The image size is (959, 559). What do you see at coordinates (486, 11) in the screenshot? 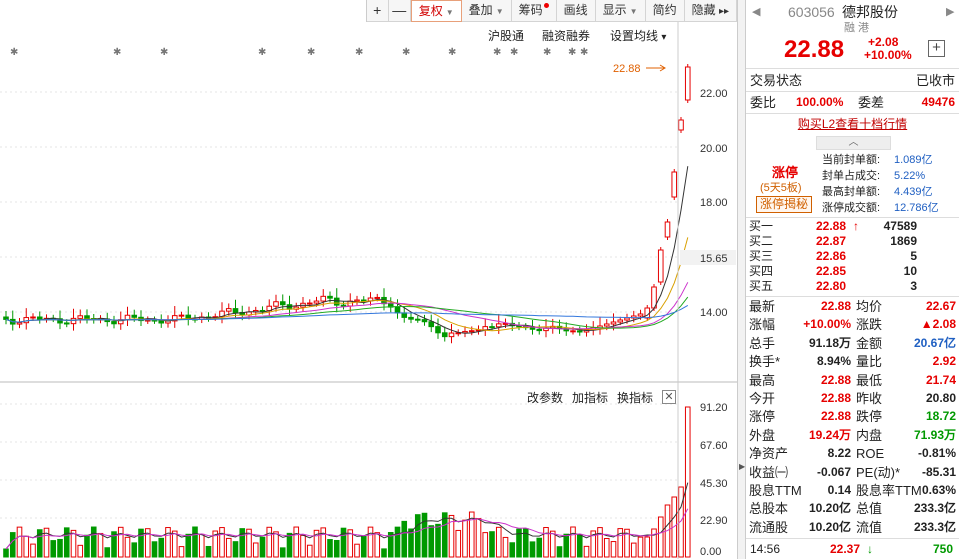
I see `overlay-button: 叠加 ▼` at bounding box center [486, 11].